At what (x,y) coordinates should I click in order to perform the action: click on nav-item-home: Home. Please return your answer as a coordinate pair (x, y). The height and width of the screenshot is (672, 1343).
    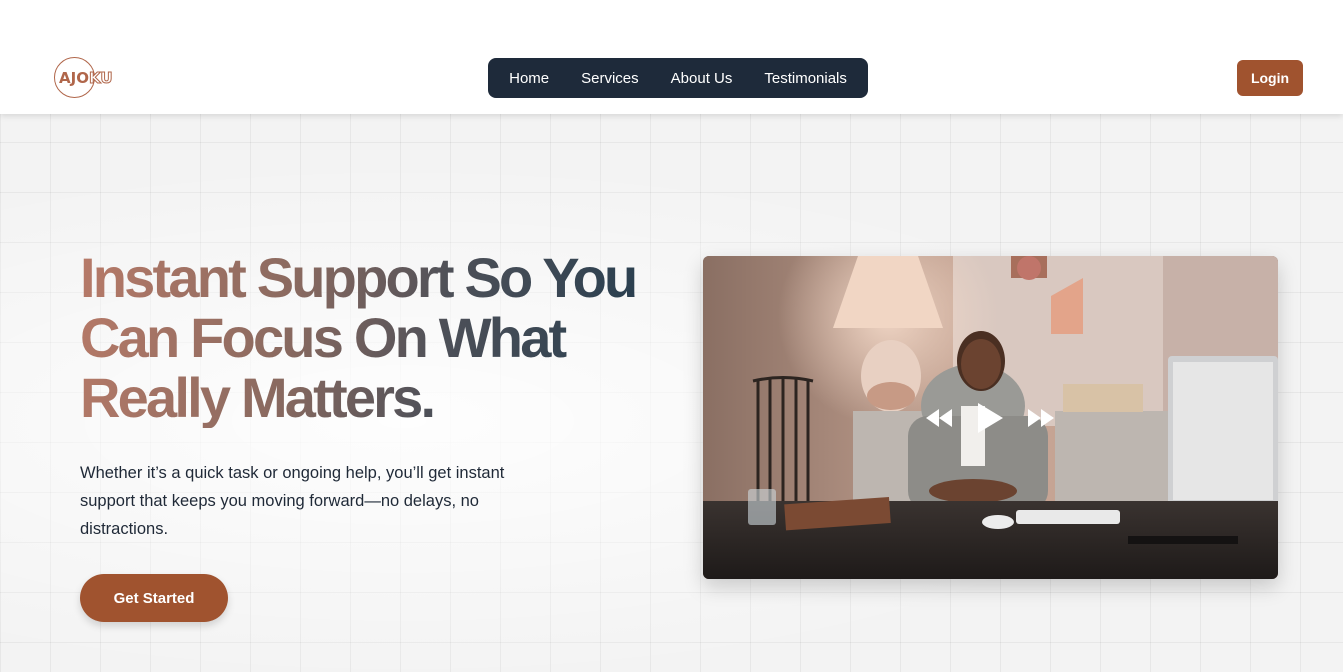
    Looking at the image, I should click on (529, 78).